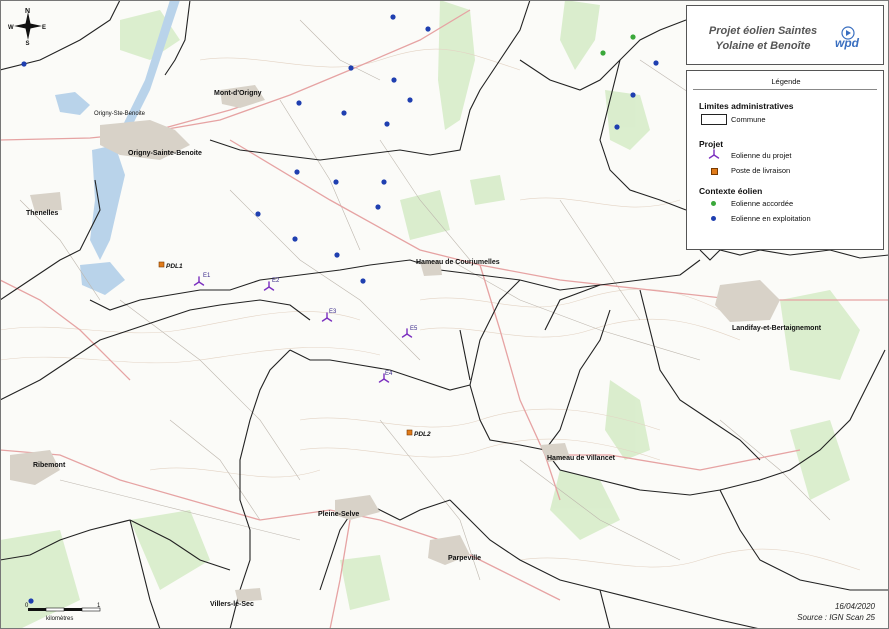 The image size is (889, 629). What do you see at coordinates (174, 266) in the screenshot?
I see `pdl1-label: PDL1` at bounding box center [174, 266].